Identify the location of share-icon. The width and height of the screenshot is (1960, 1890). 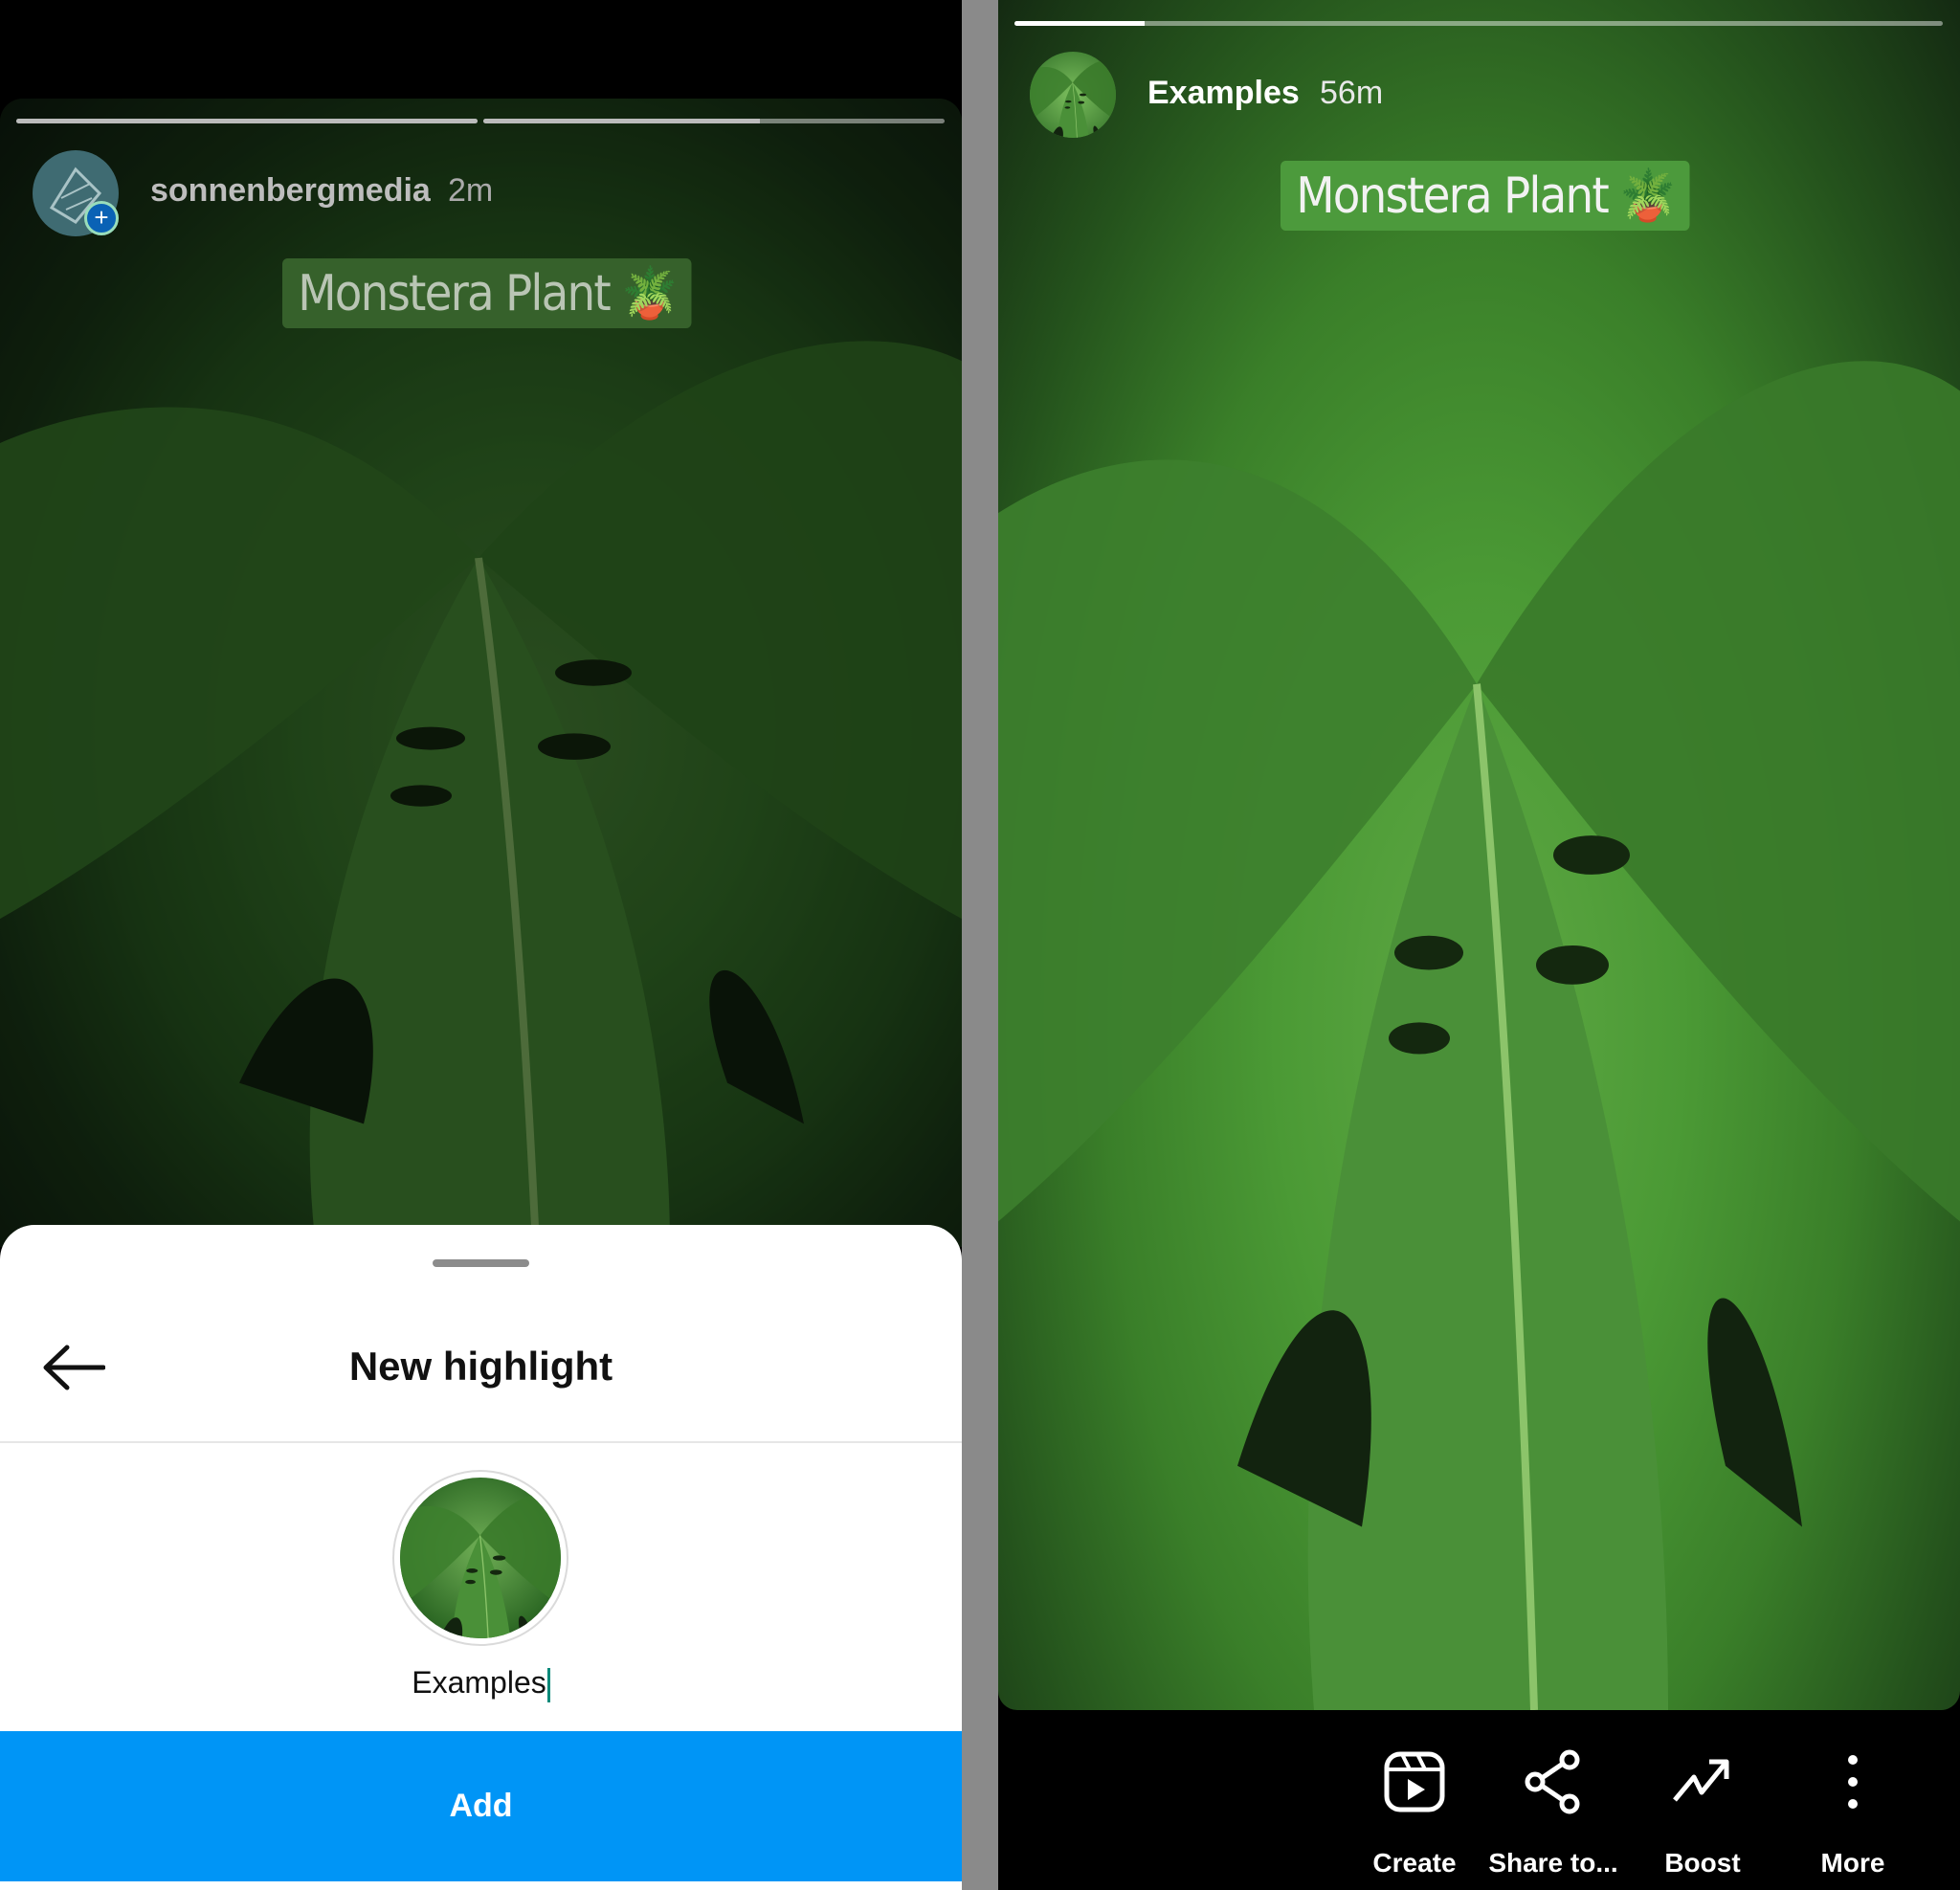
(1553, 1781).